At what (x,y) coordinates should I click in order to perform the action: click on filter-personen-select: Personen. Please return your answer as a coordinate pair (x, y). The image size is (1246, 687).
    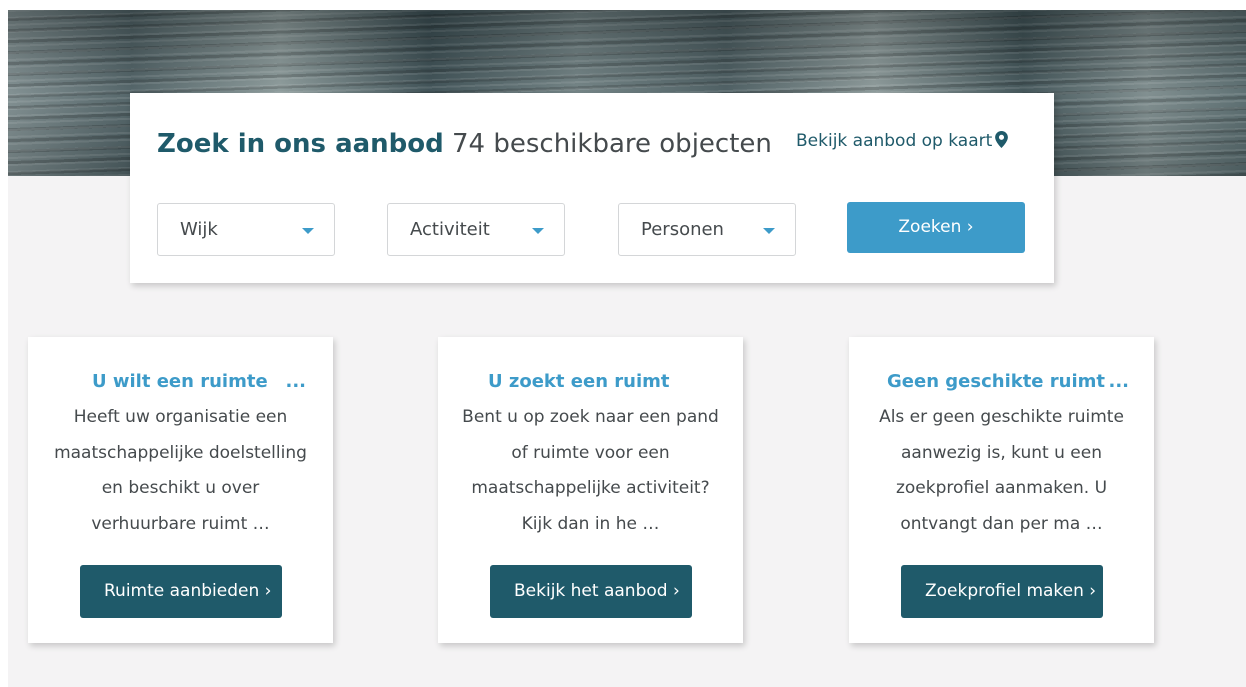
    Looking at the image, I should click on (707, 229).